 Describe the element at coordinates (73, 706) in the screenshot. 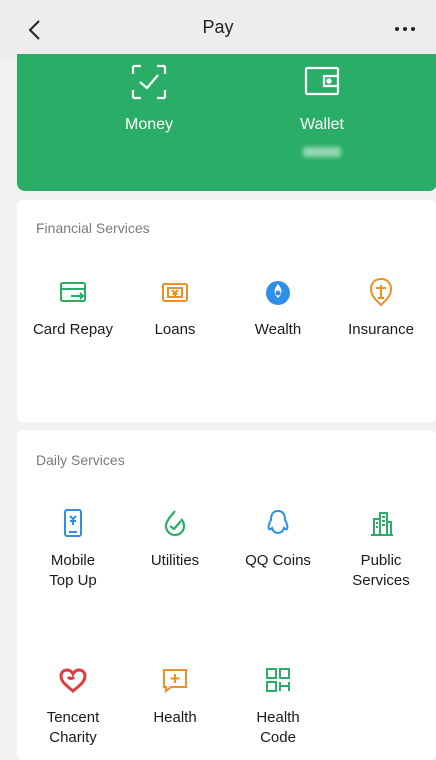

I see `service-tencent-charity: Tencent Charity` at that location.